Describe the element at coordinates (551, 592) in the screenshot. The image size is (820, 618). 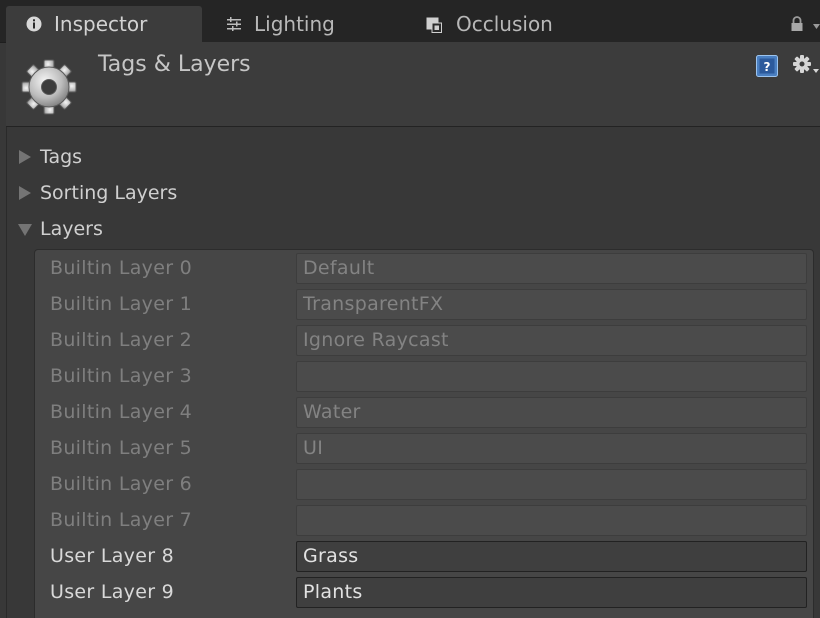
I see `layer-name-field: Plants` at that location.